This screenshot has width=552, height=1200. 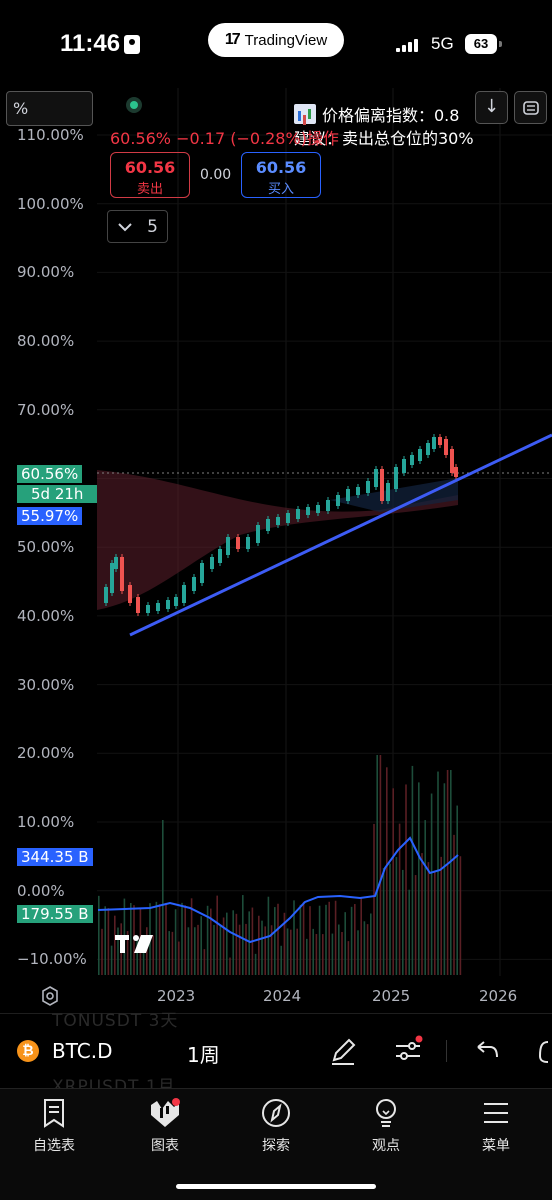 What do you see at coordinates (49, 108) in the screenshot?
I see `scale-mode-field: %` at bounding box center [49, 108].